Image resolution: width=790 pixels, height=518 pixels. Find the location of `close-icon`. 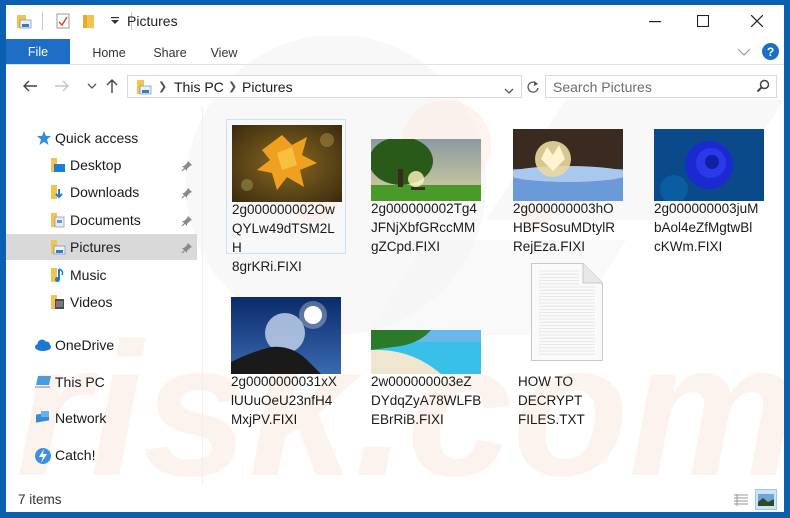

close-icon is located at coordinates (757, 20).